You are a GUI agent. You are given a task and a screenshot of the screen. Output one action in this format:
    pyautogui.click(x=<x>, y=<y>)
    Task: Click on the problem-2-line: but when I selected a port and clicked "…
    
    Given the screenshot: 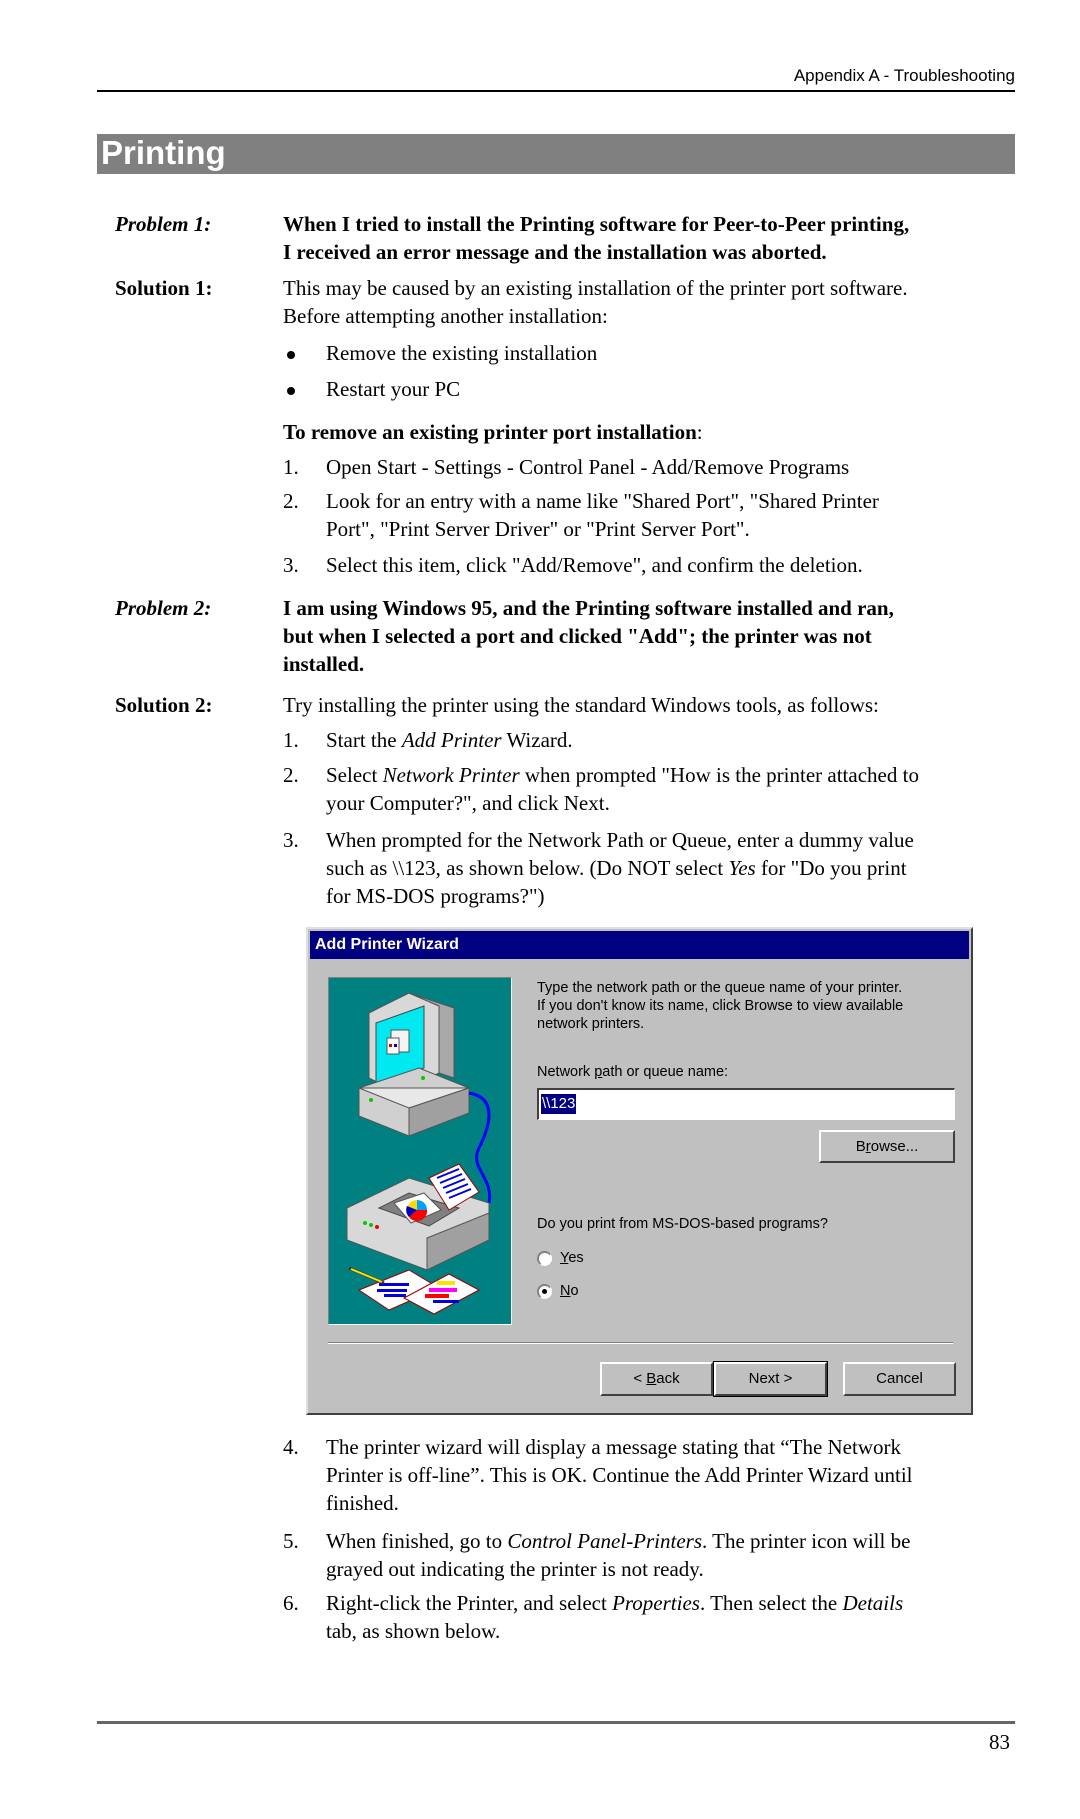 What is the action you would take?
    pyautogui.click(x=577, y=636)
    